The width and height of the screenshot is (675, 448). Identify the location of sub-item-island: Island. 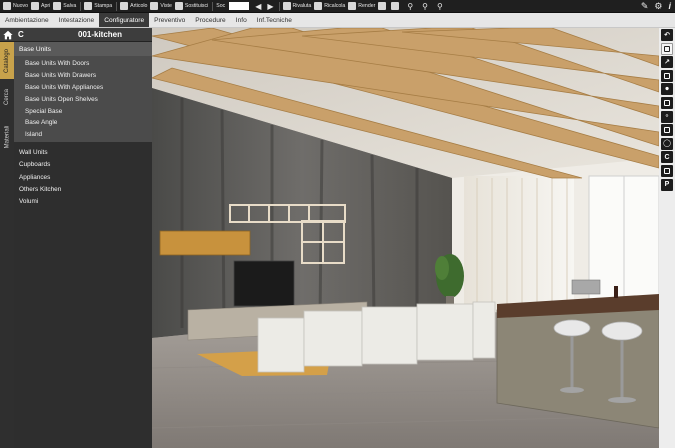
(83, 135).